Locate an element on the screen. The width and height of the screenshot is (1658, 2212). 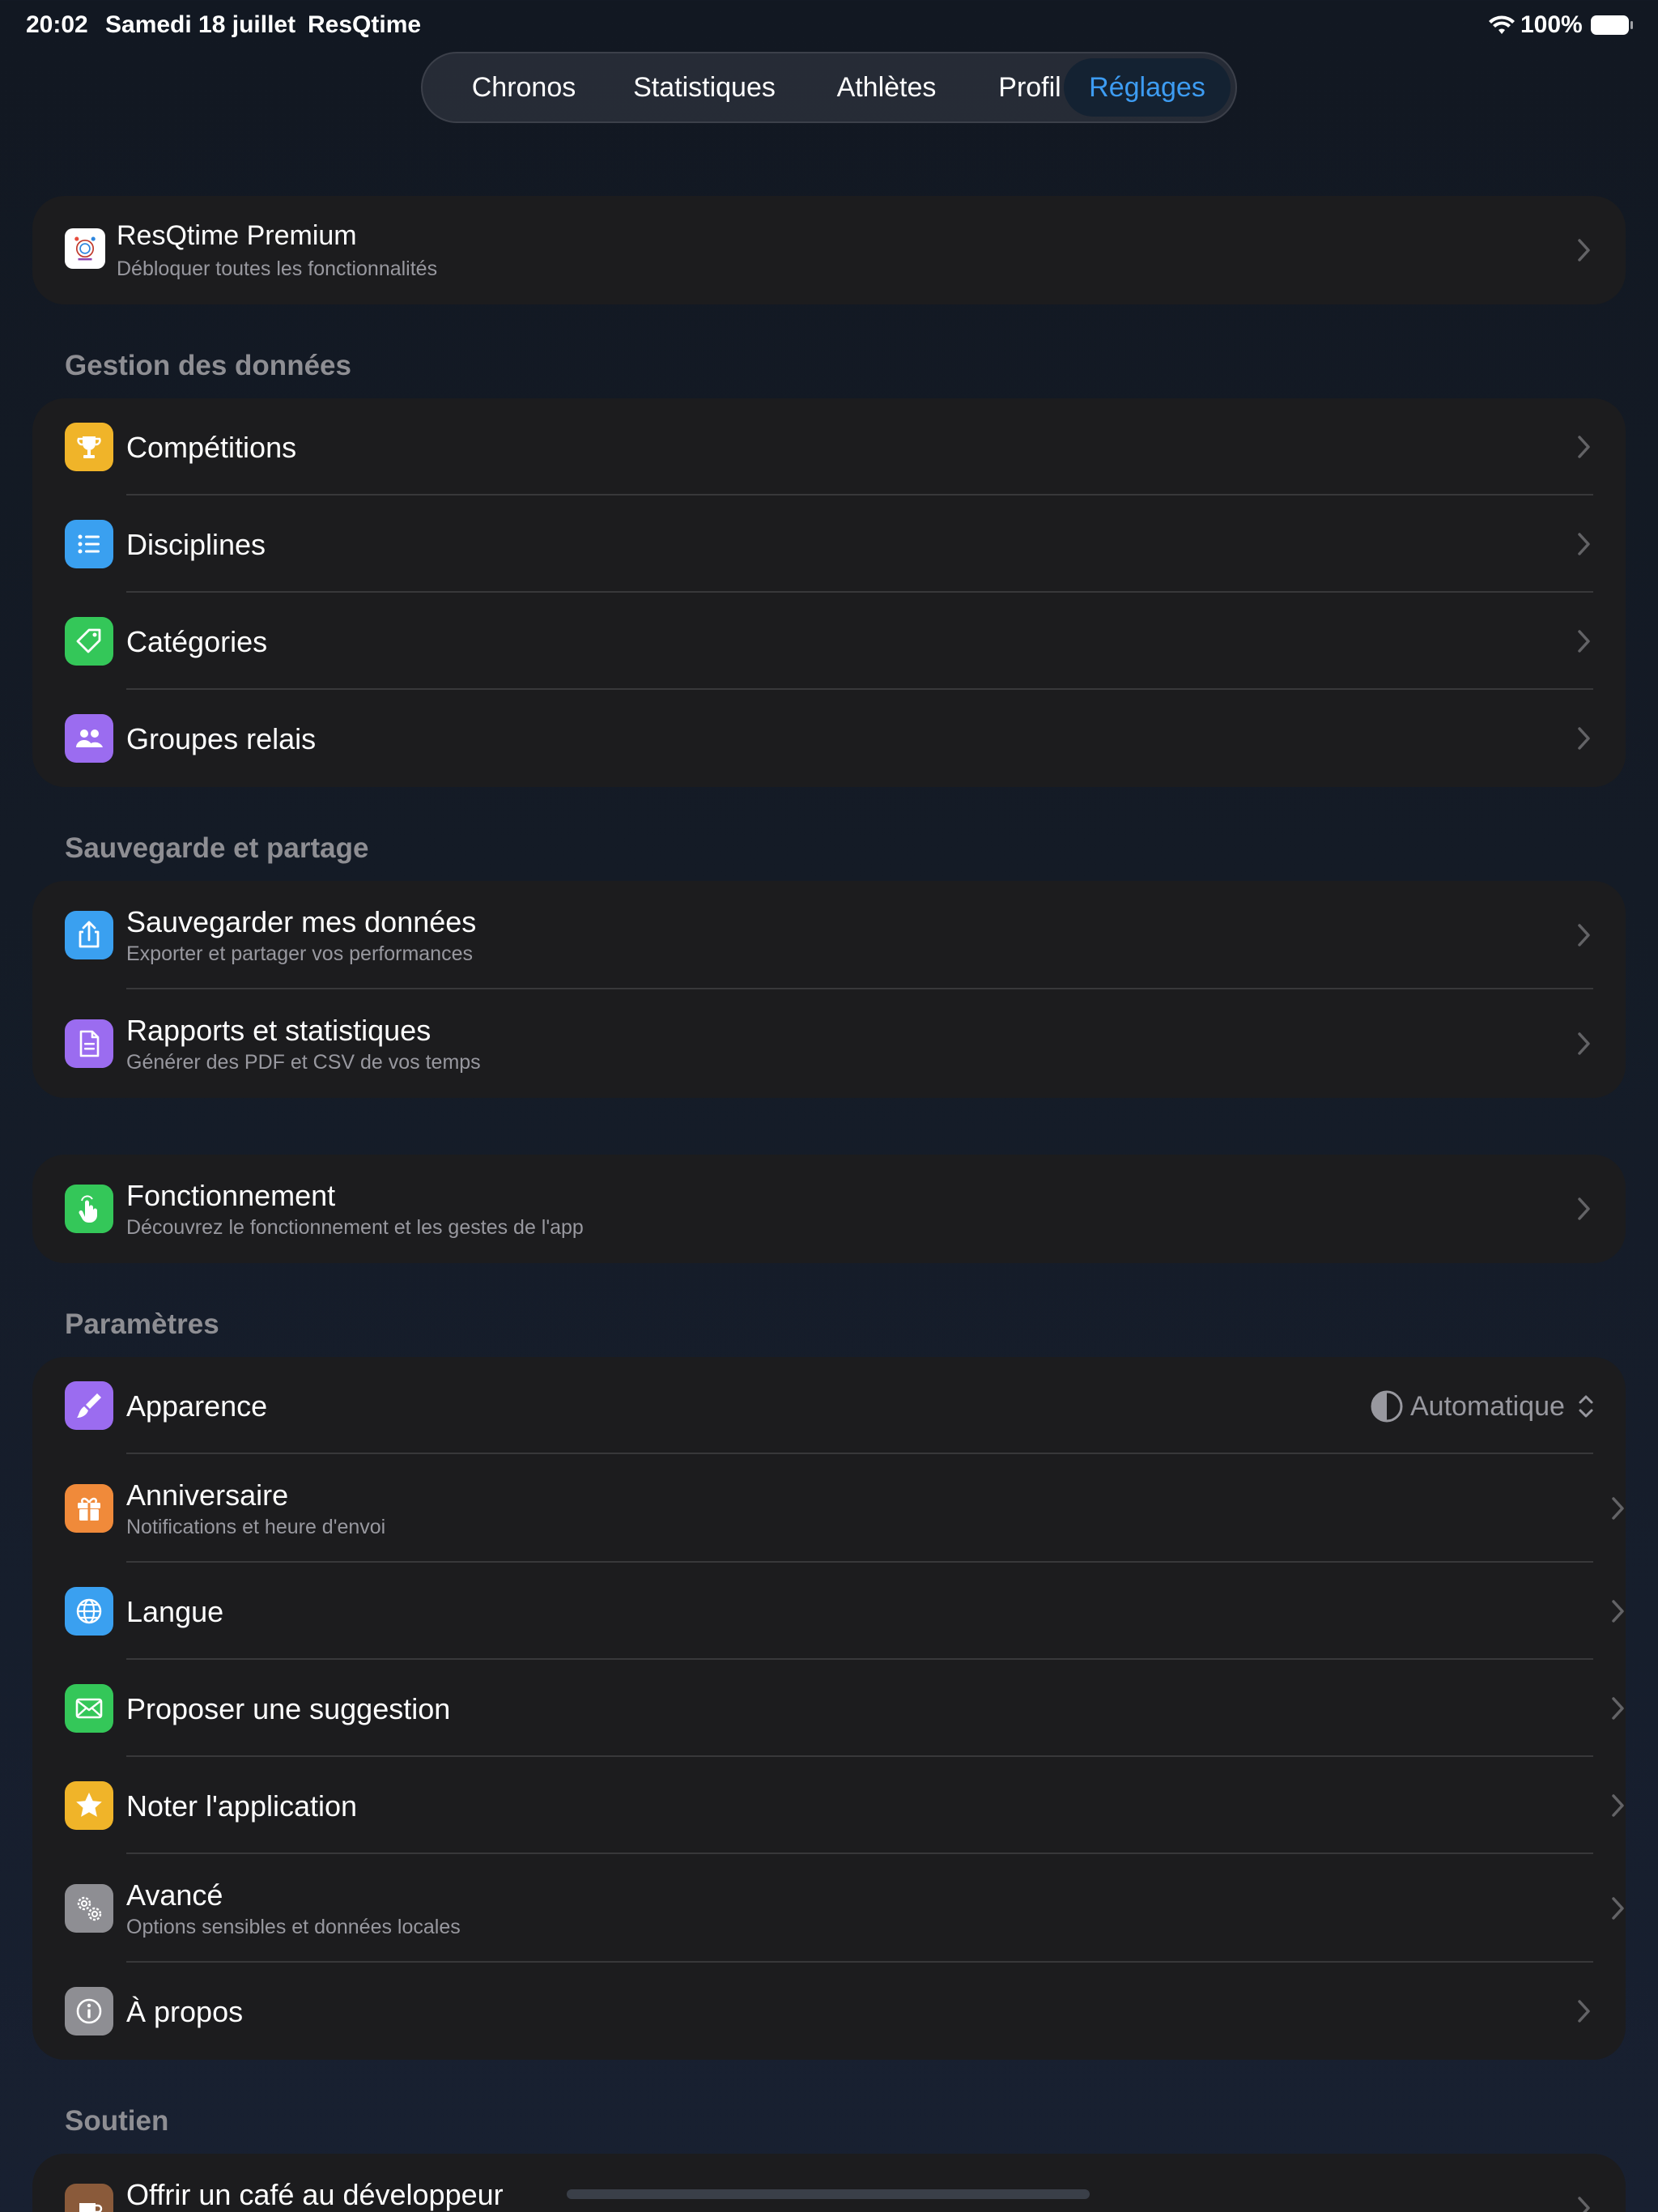
section-header-data: Gestion des données is located at coordinates (208, 366).